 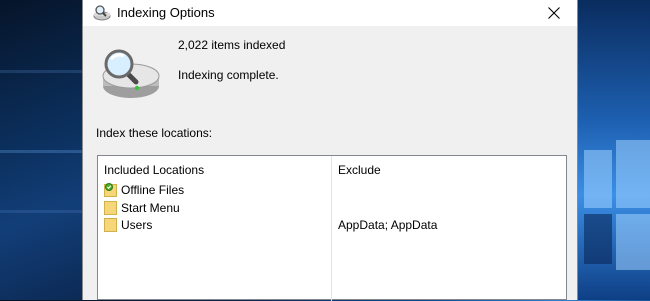 What do you see at coordinates (150, 208) in the screenshot?
I see `location-name: Start Menu` at bounding box center [150, 208].